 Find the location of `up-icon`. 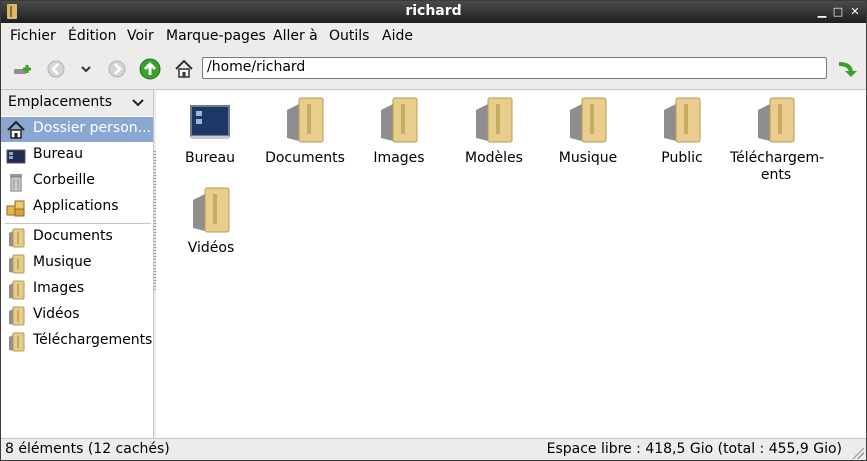

up-icon is located at coordinates (150, 69).